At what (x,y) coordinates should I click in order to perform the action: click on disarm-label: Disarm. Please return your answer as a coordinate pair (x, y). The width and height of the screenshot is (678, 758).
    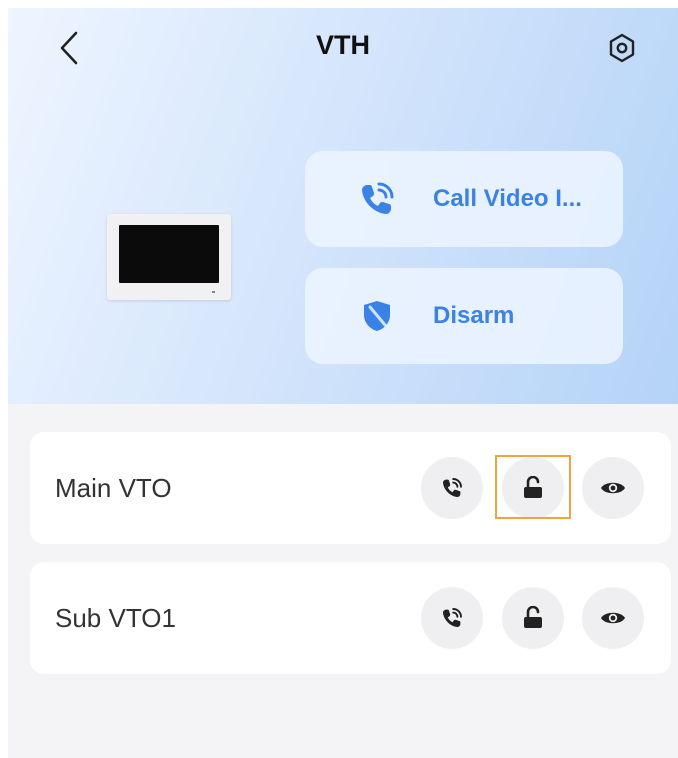
    Looking at the image, I should click on (474, 315).